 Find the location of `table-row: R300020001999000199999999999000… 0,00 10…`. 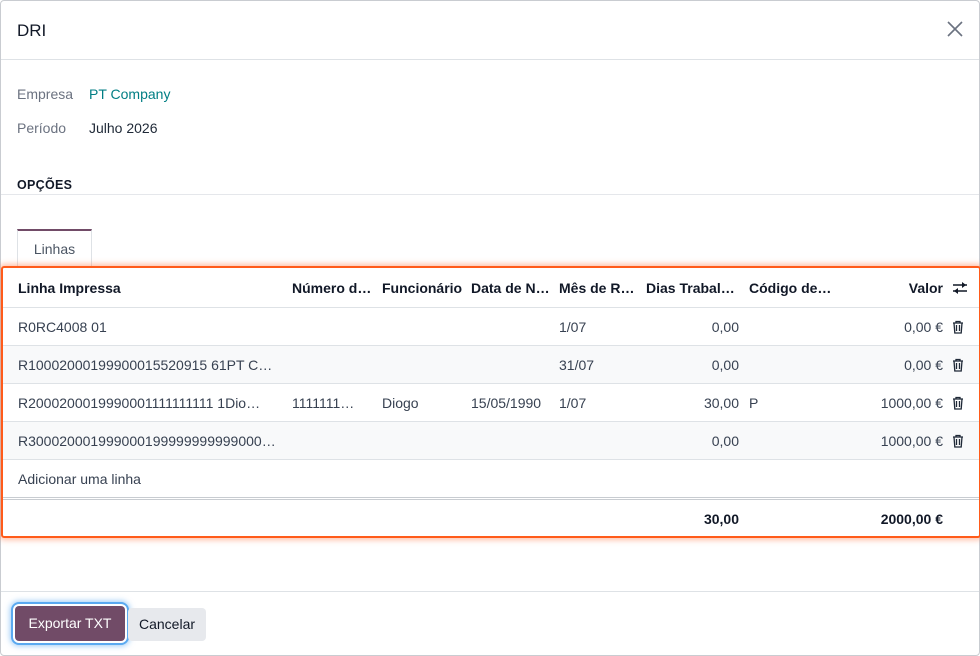

table-row: R300020001999000199999999999000… 0,00 10… is located at coordinates (491, 441).